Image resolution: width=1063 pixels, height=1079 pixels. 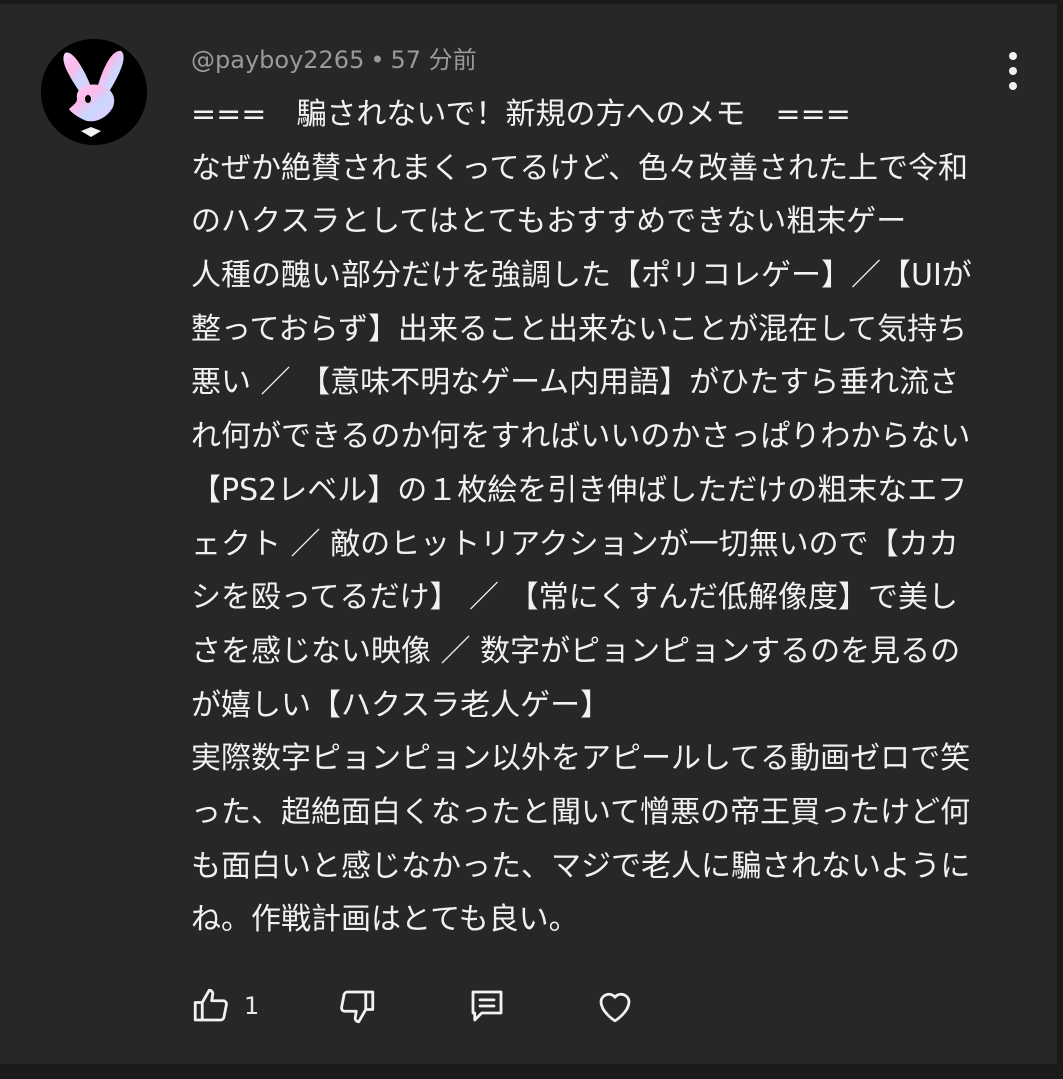 I want to click on comment-line: === 騙されないで！新規の方へのメモ ===, so click(x=521, y=114).